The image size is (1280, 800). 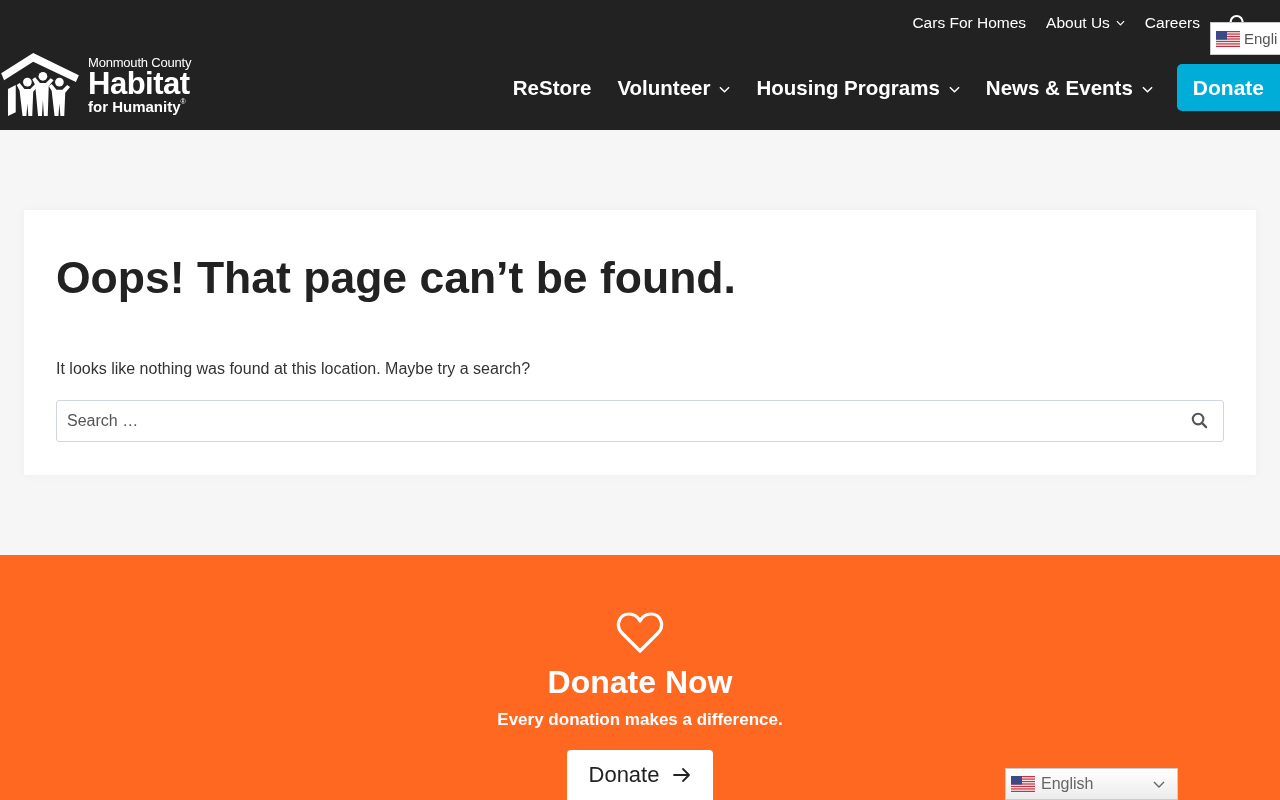 What do you see at coordinates (552, 87) in the screenshot?
I see `nav-link: ReStore` at bounding box center [552, 87].